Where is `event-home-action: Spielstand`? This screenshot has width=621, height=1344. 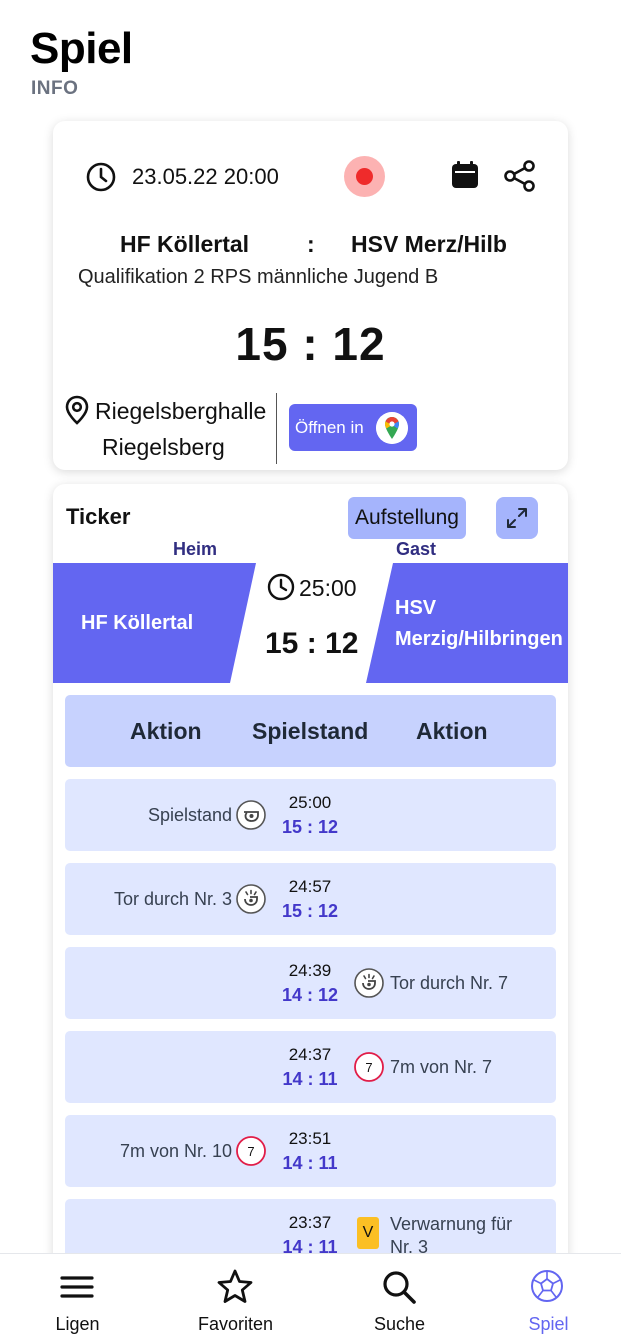
event-home-action: Spielstand is located at coordinates (189, 815).